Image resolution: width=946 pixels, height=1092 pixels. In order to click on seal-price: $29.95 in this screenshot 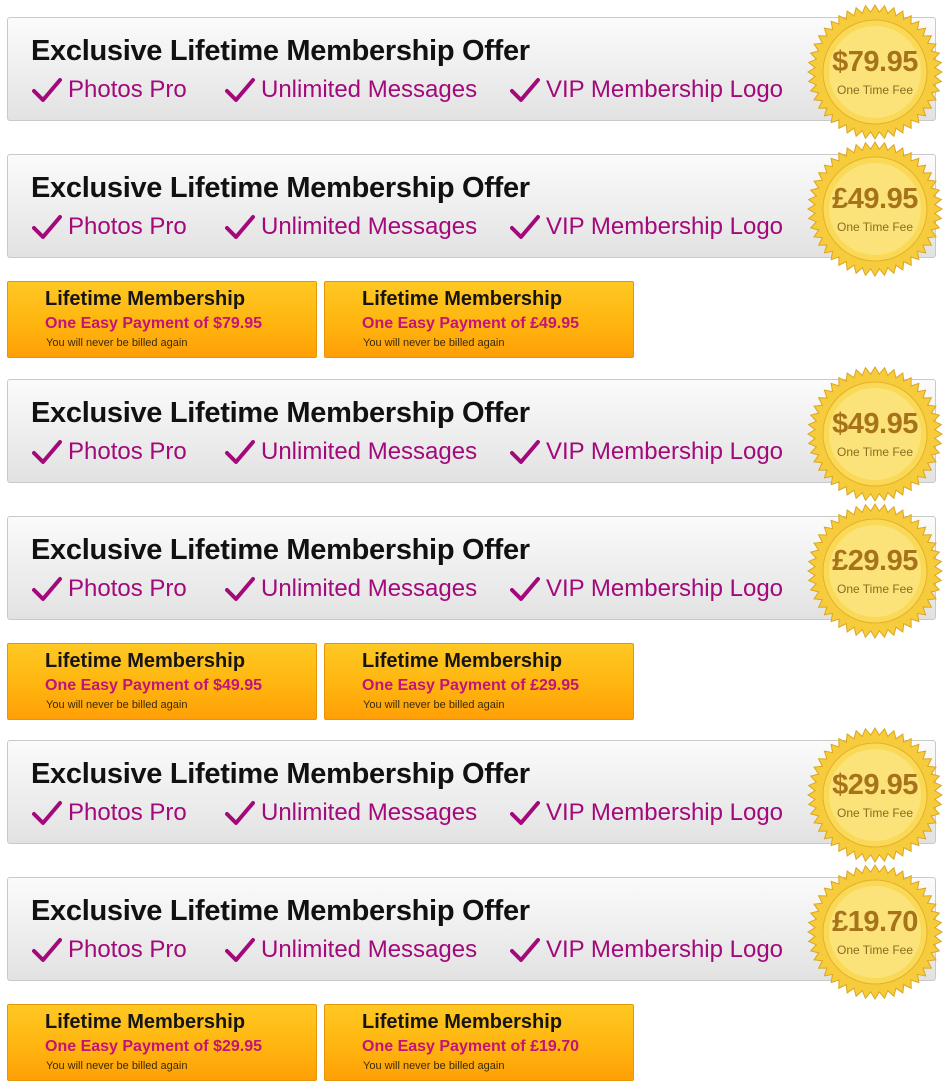, I will do `click(875, 785)`.